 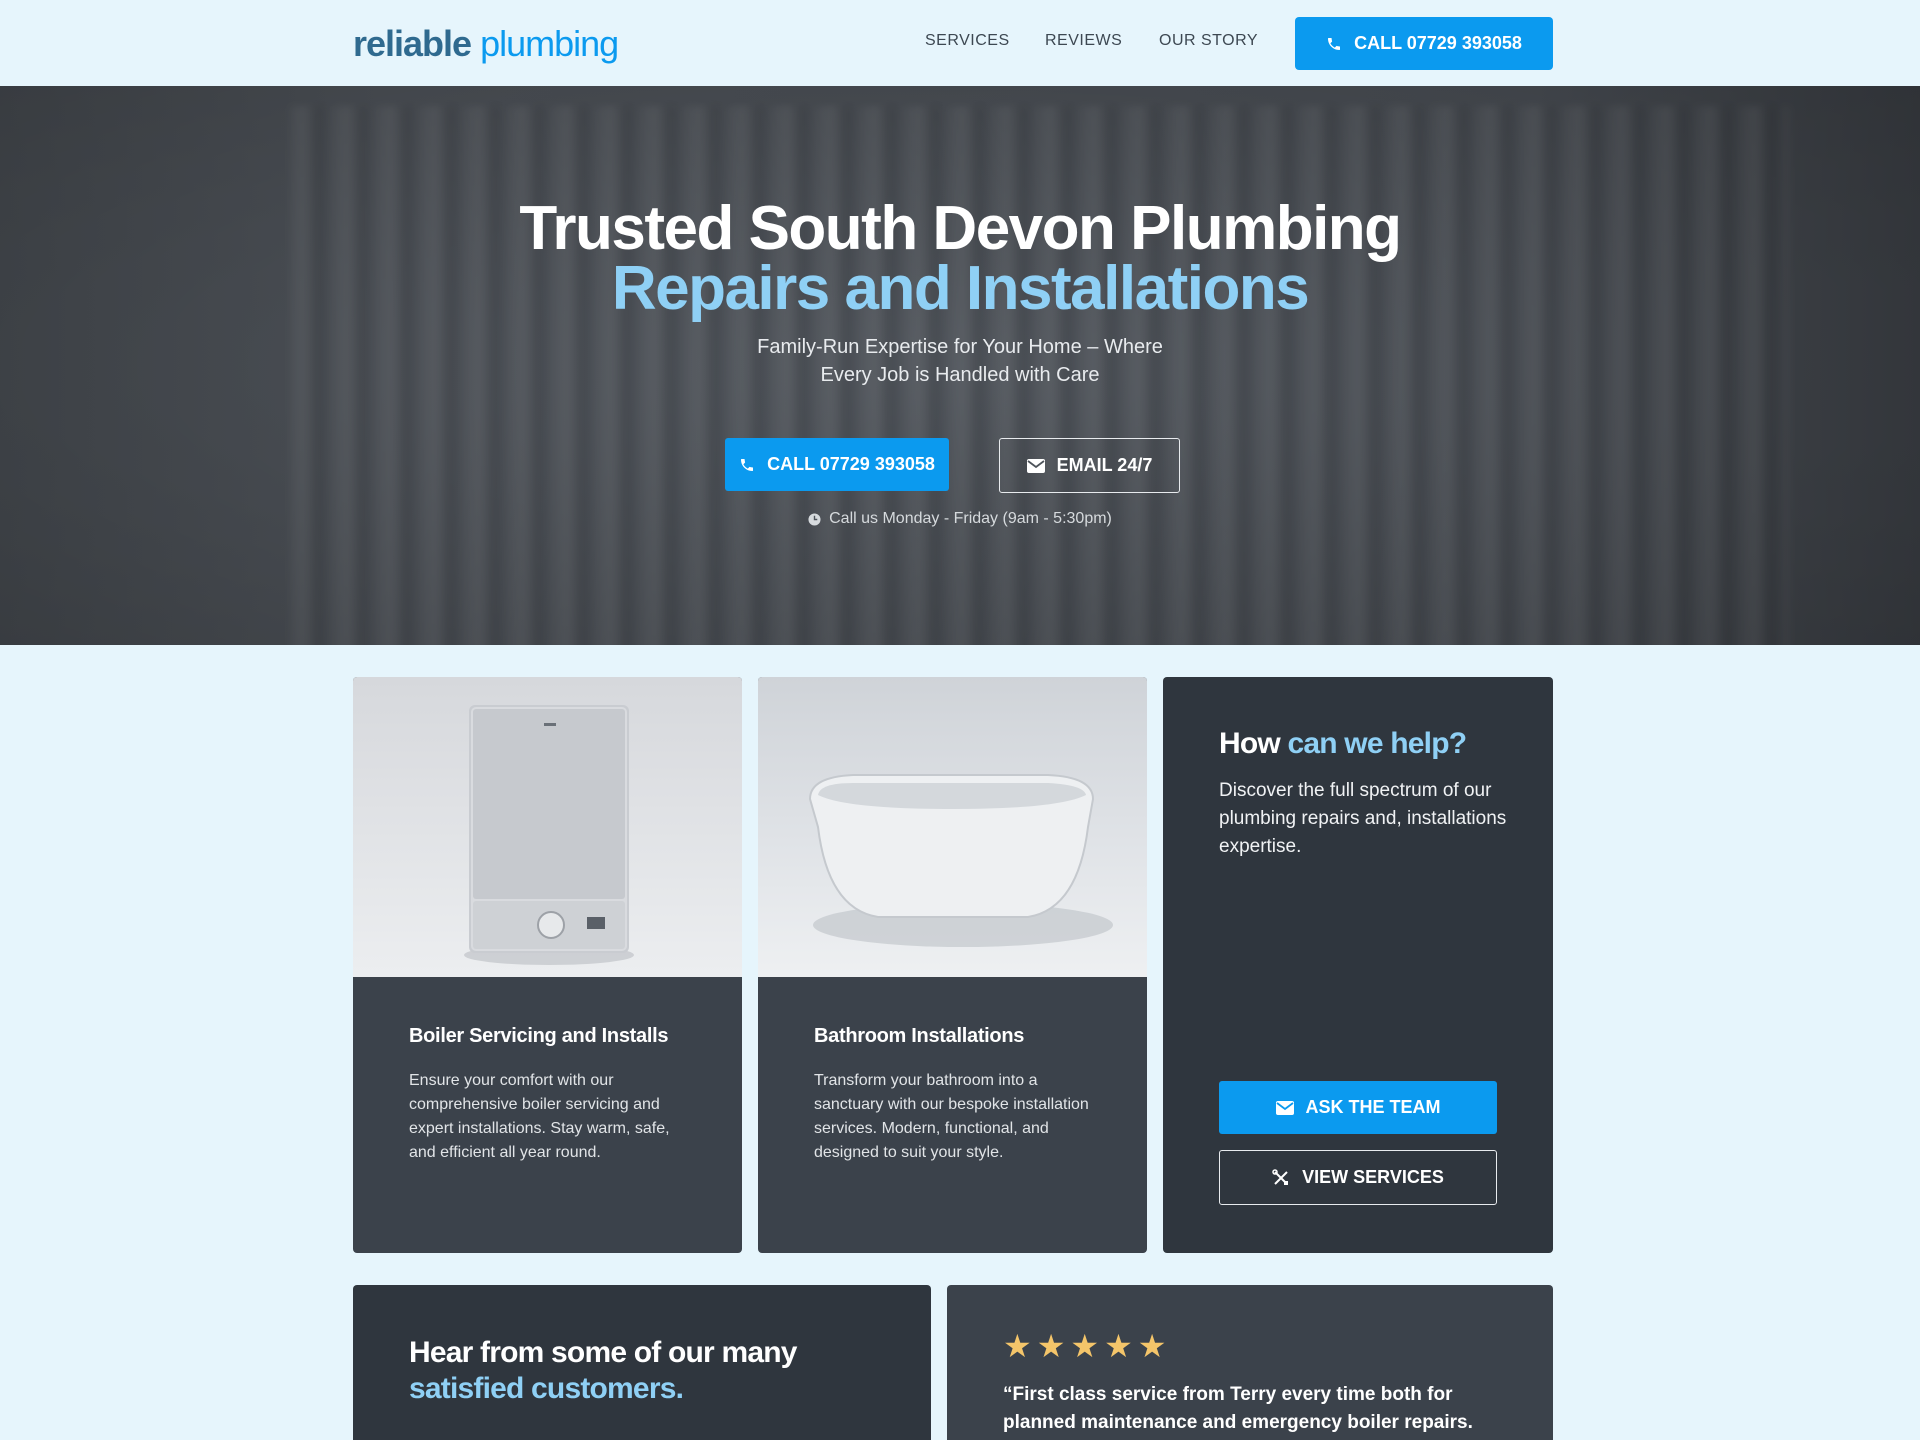 I want to click on ask-the-team-button: ASK THE TEAM, so click(x=1358, y=1107).